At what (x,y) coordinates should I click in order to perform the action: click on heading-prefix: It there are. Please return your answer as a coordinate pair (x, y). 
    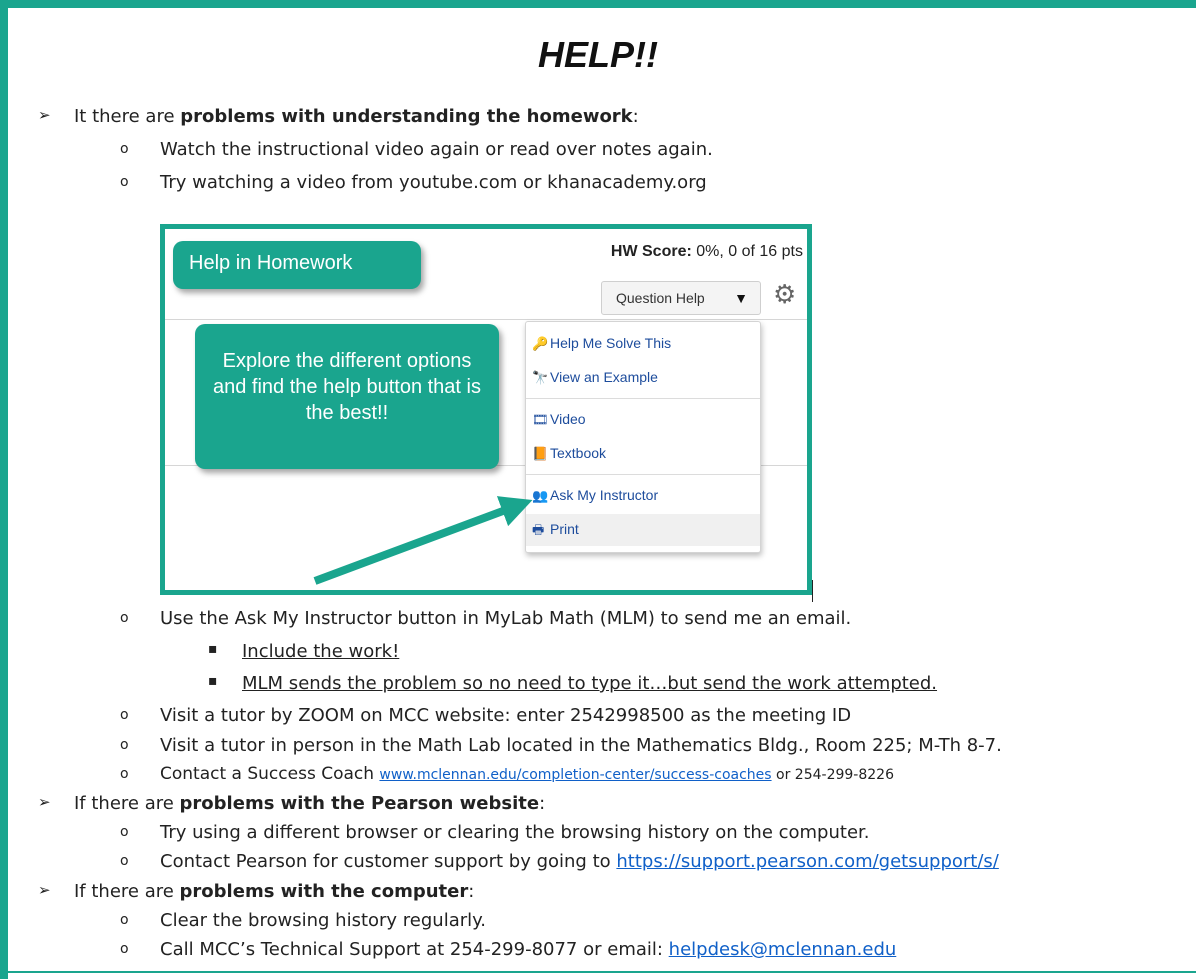
    Looking at the image, I should click on (127, 116).